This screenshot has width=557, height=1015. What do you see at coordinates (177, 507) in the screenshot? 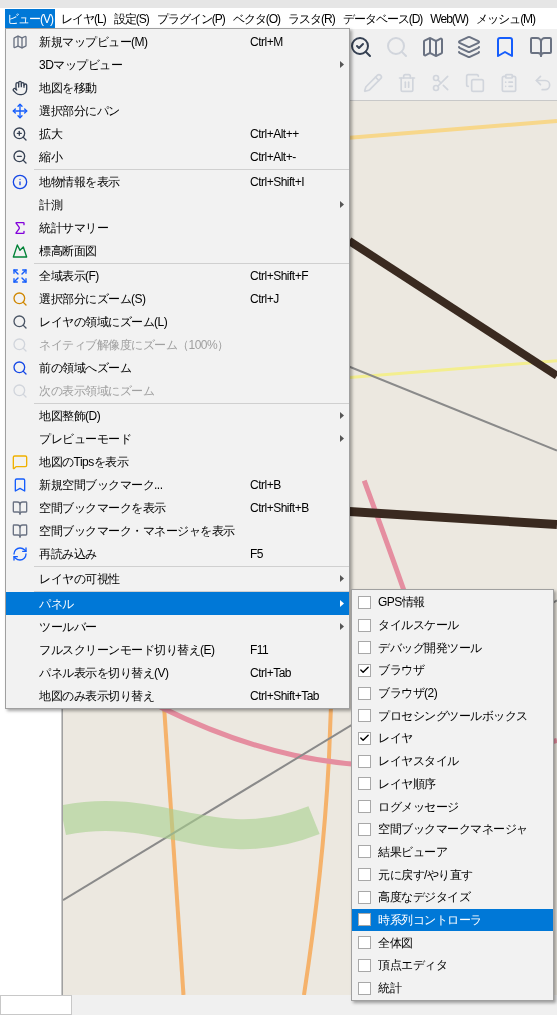
I see `menu-item: 空間ブックマークを表示 Ctrl+Shift+B` at bounding box center [177, 507].